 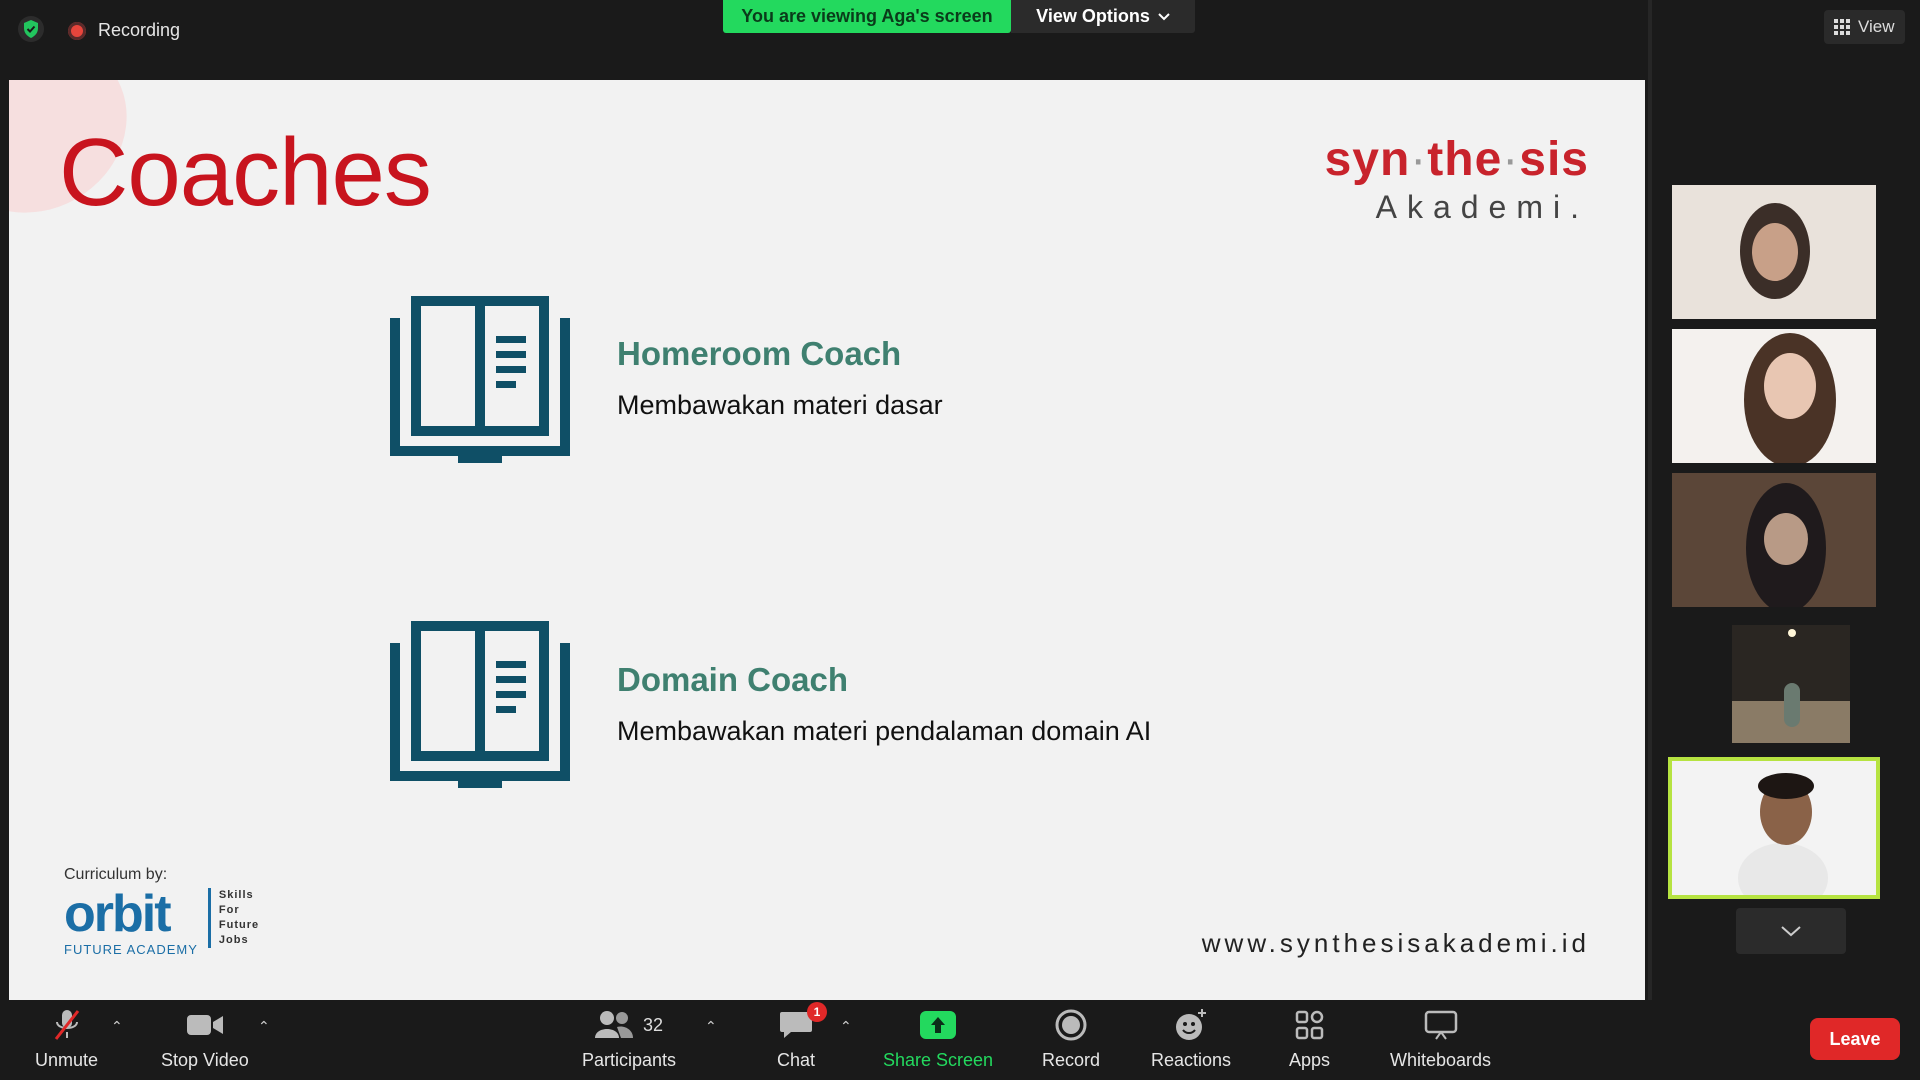 I want to click on chat-button: 1 Chat, so click(x=802, y=1036).